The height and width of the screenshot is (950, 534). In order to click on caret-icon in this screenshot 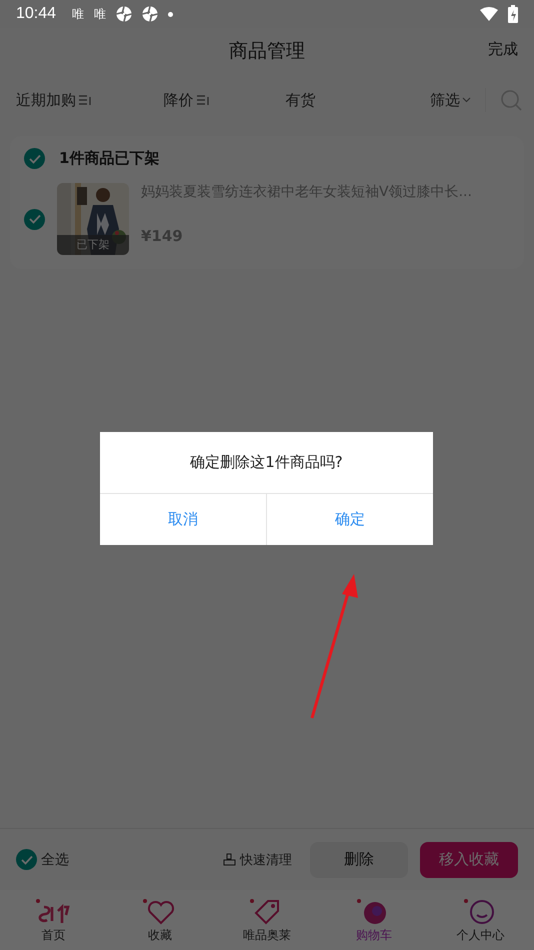, I will do `click(466, 100)`.